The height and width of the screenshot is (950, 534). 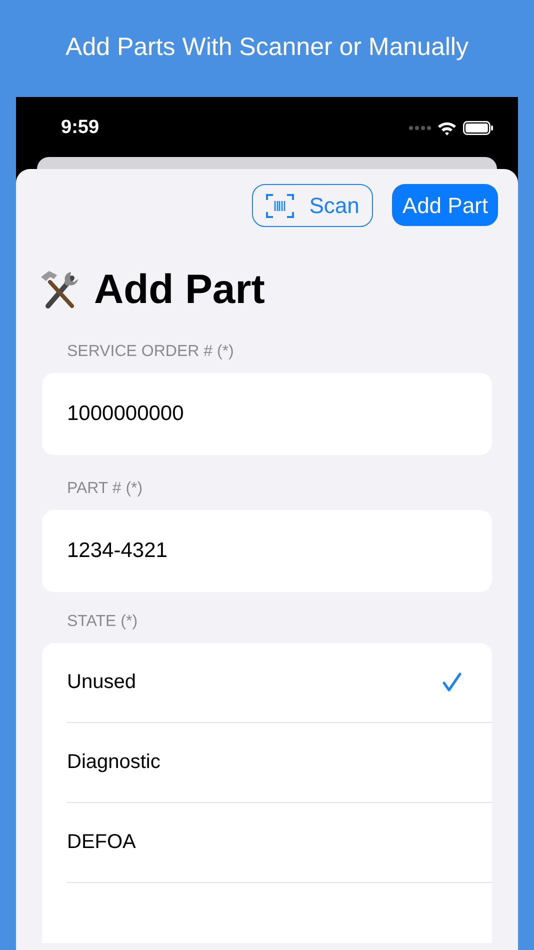 I want to click on state-option: Unused, so click(x=279, y=682).